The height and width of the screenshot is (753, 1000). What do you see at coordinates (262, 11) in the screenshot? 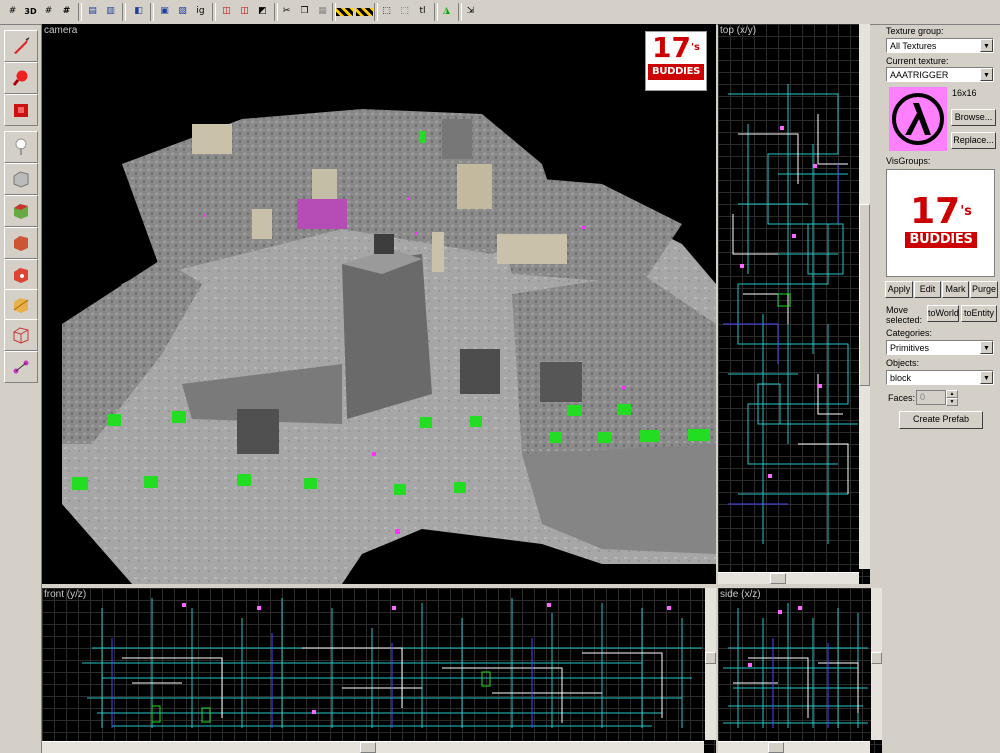
I see `edit-cordon-icon: ◩` at bounding box center [262, 11].